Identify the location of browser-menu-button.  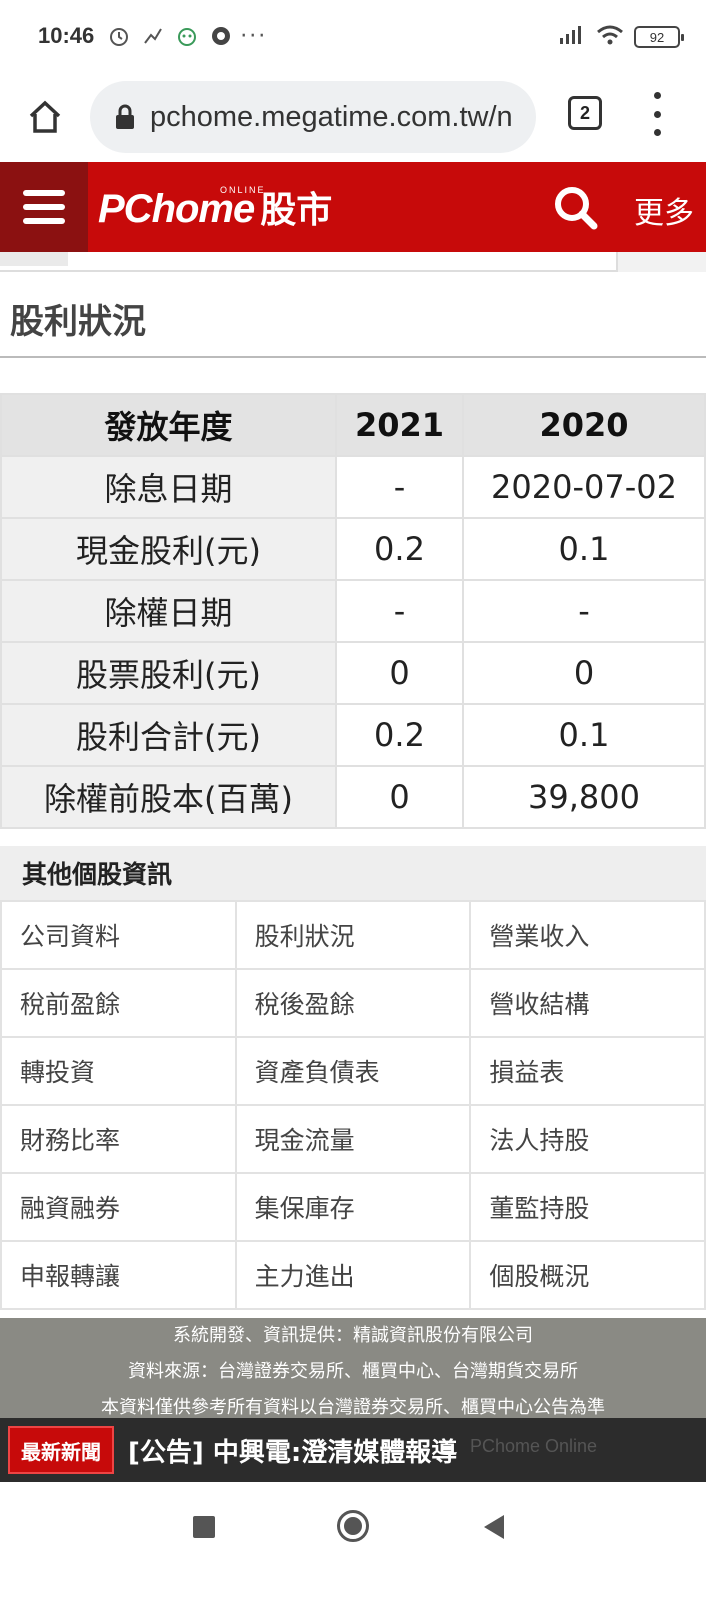
(657, 114).